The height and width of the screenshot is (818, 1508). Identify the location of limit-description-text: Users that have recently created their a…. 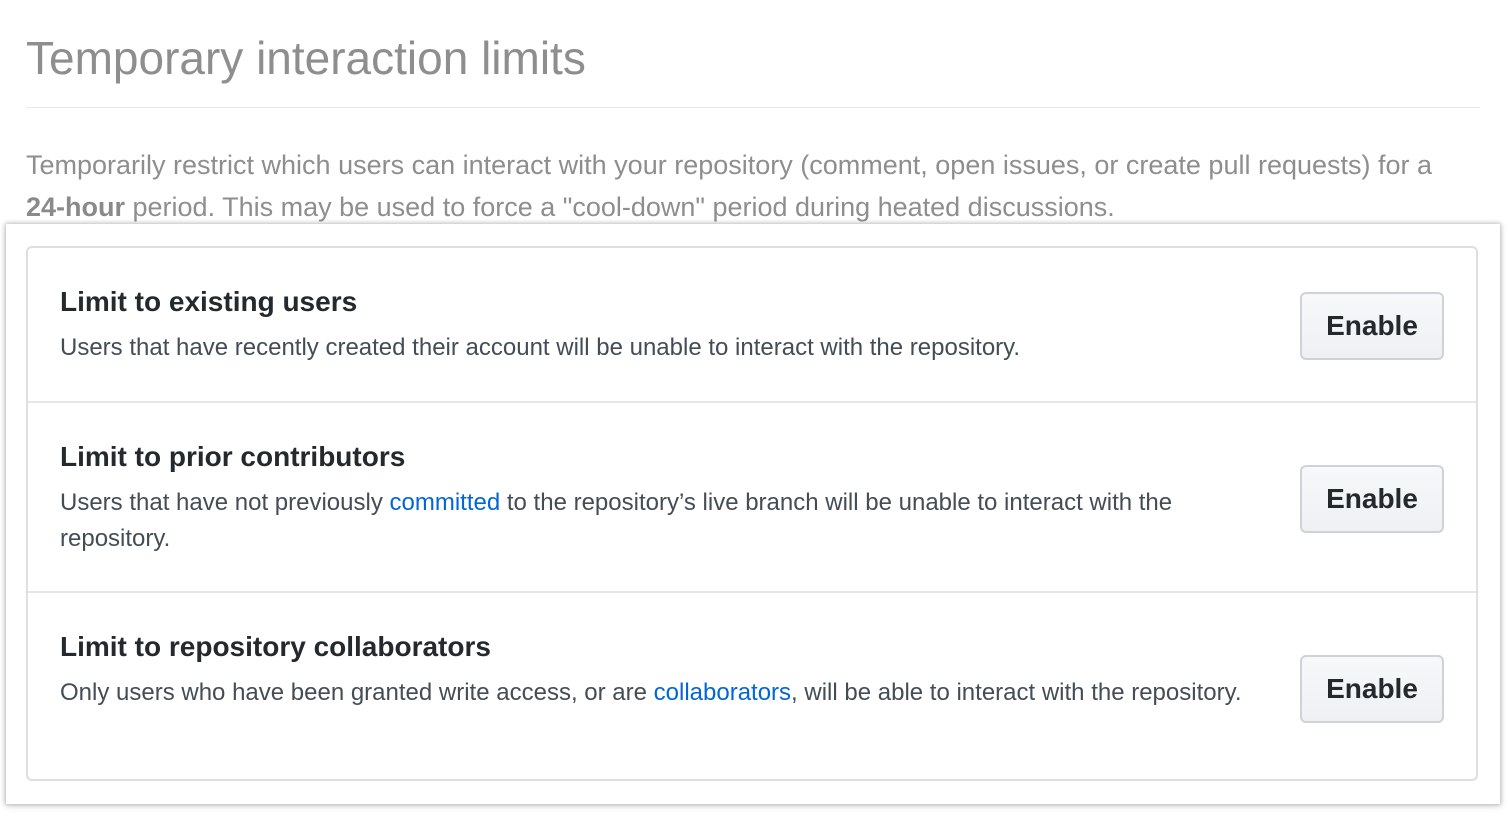
(540, 347).